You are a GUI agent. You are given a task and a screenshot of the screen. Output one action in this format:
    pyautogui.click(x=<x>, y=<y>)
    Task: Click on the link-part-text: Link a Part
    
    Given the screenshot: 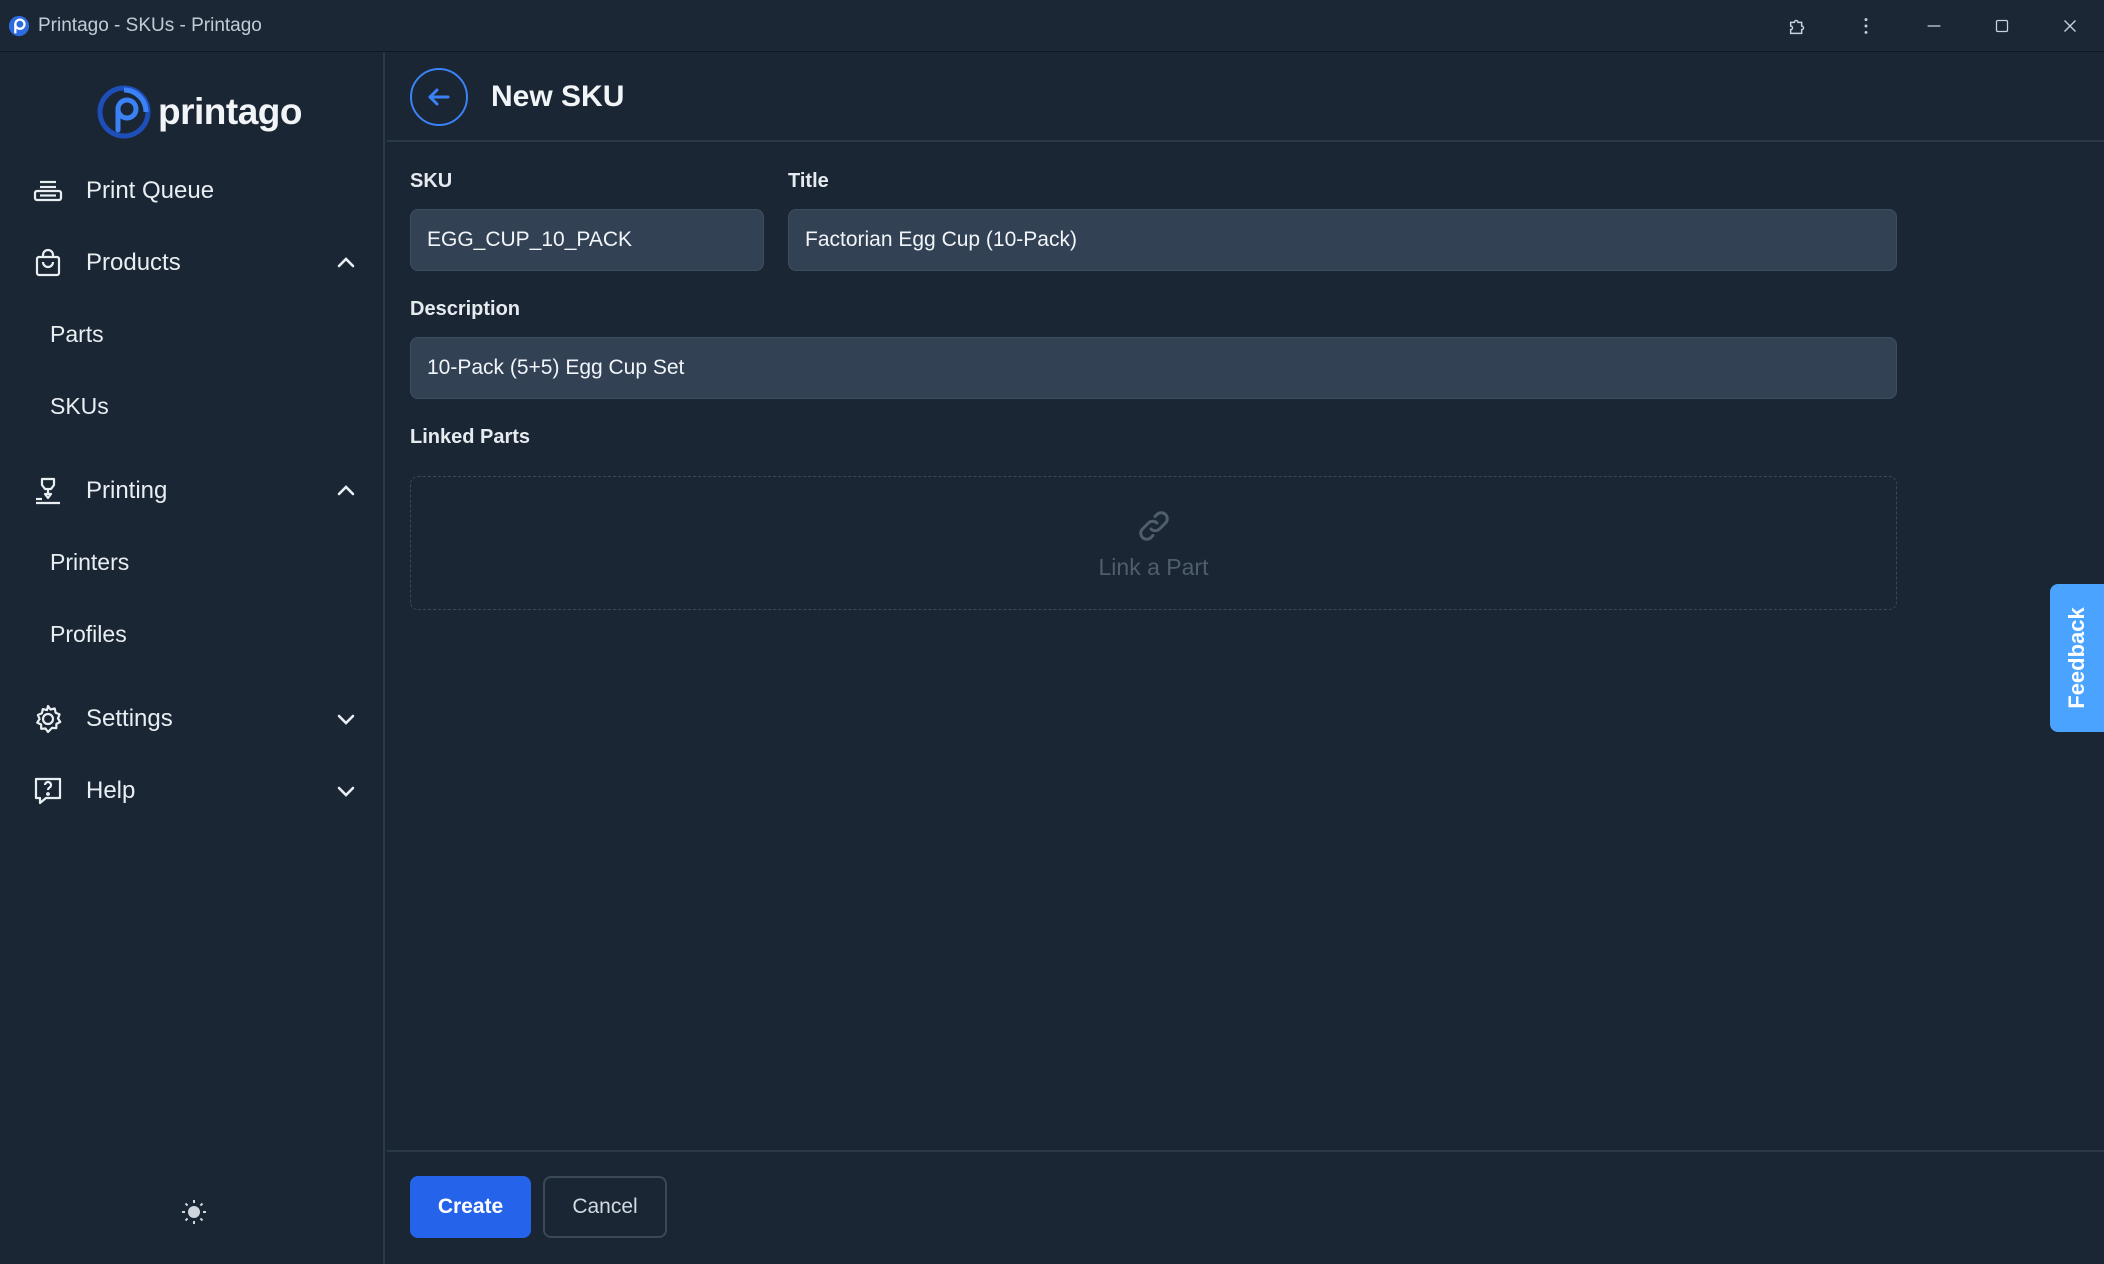 What is the action you would take?
    pyautogui.click(x=1153, y=566)
    